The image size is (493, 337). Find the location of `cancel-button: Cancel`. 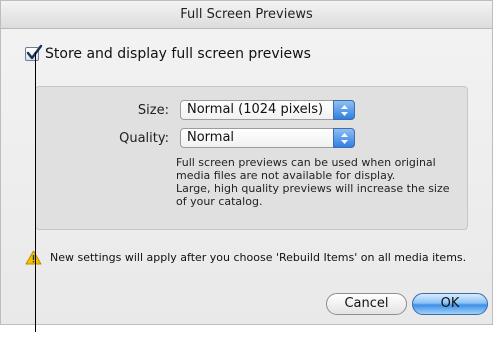

cancel-button: Cancel is located at coordinates (366, 304).